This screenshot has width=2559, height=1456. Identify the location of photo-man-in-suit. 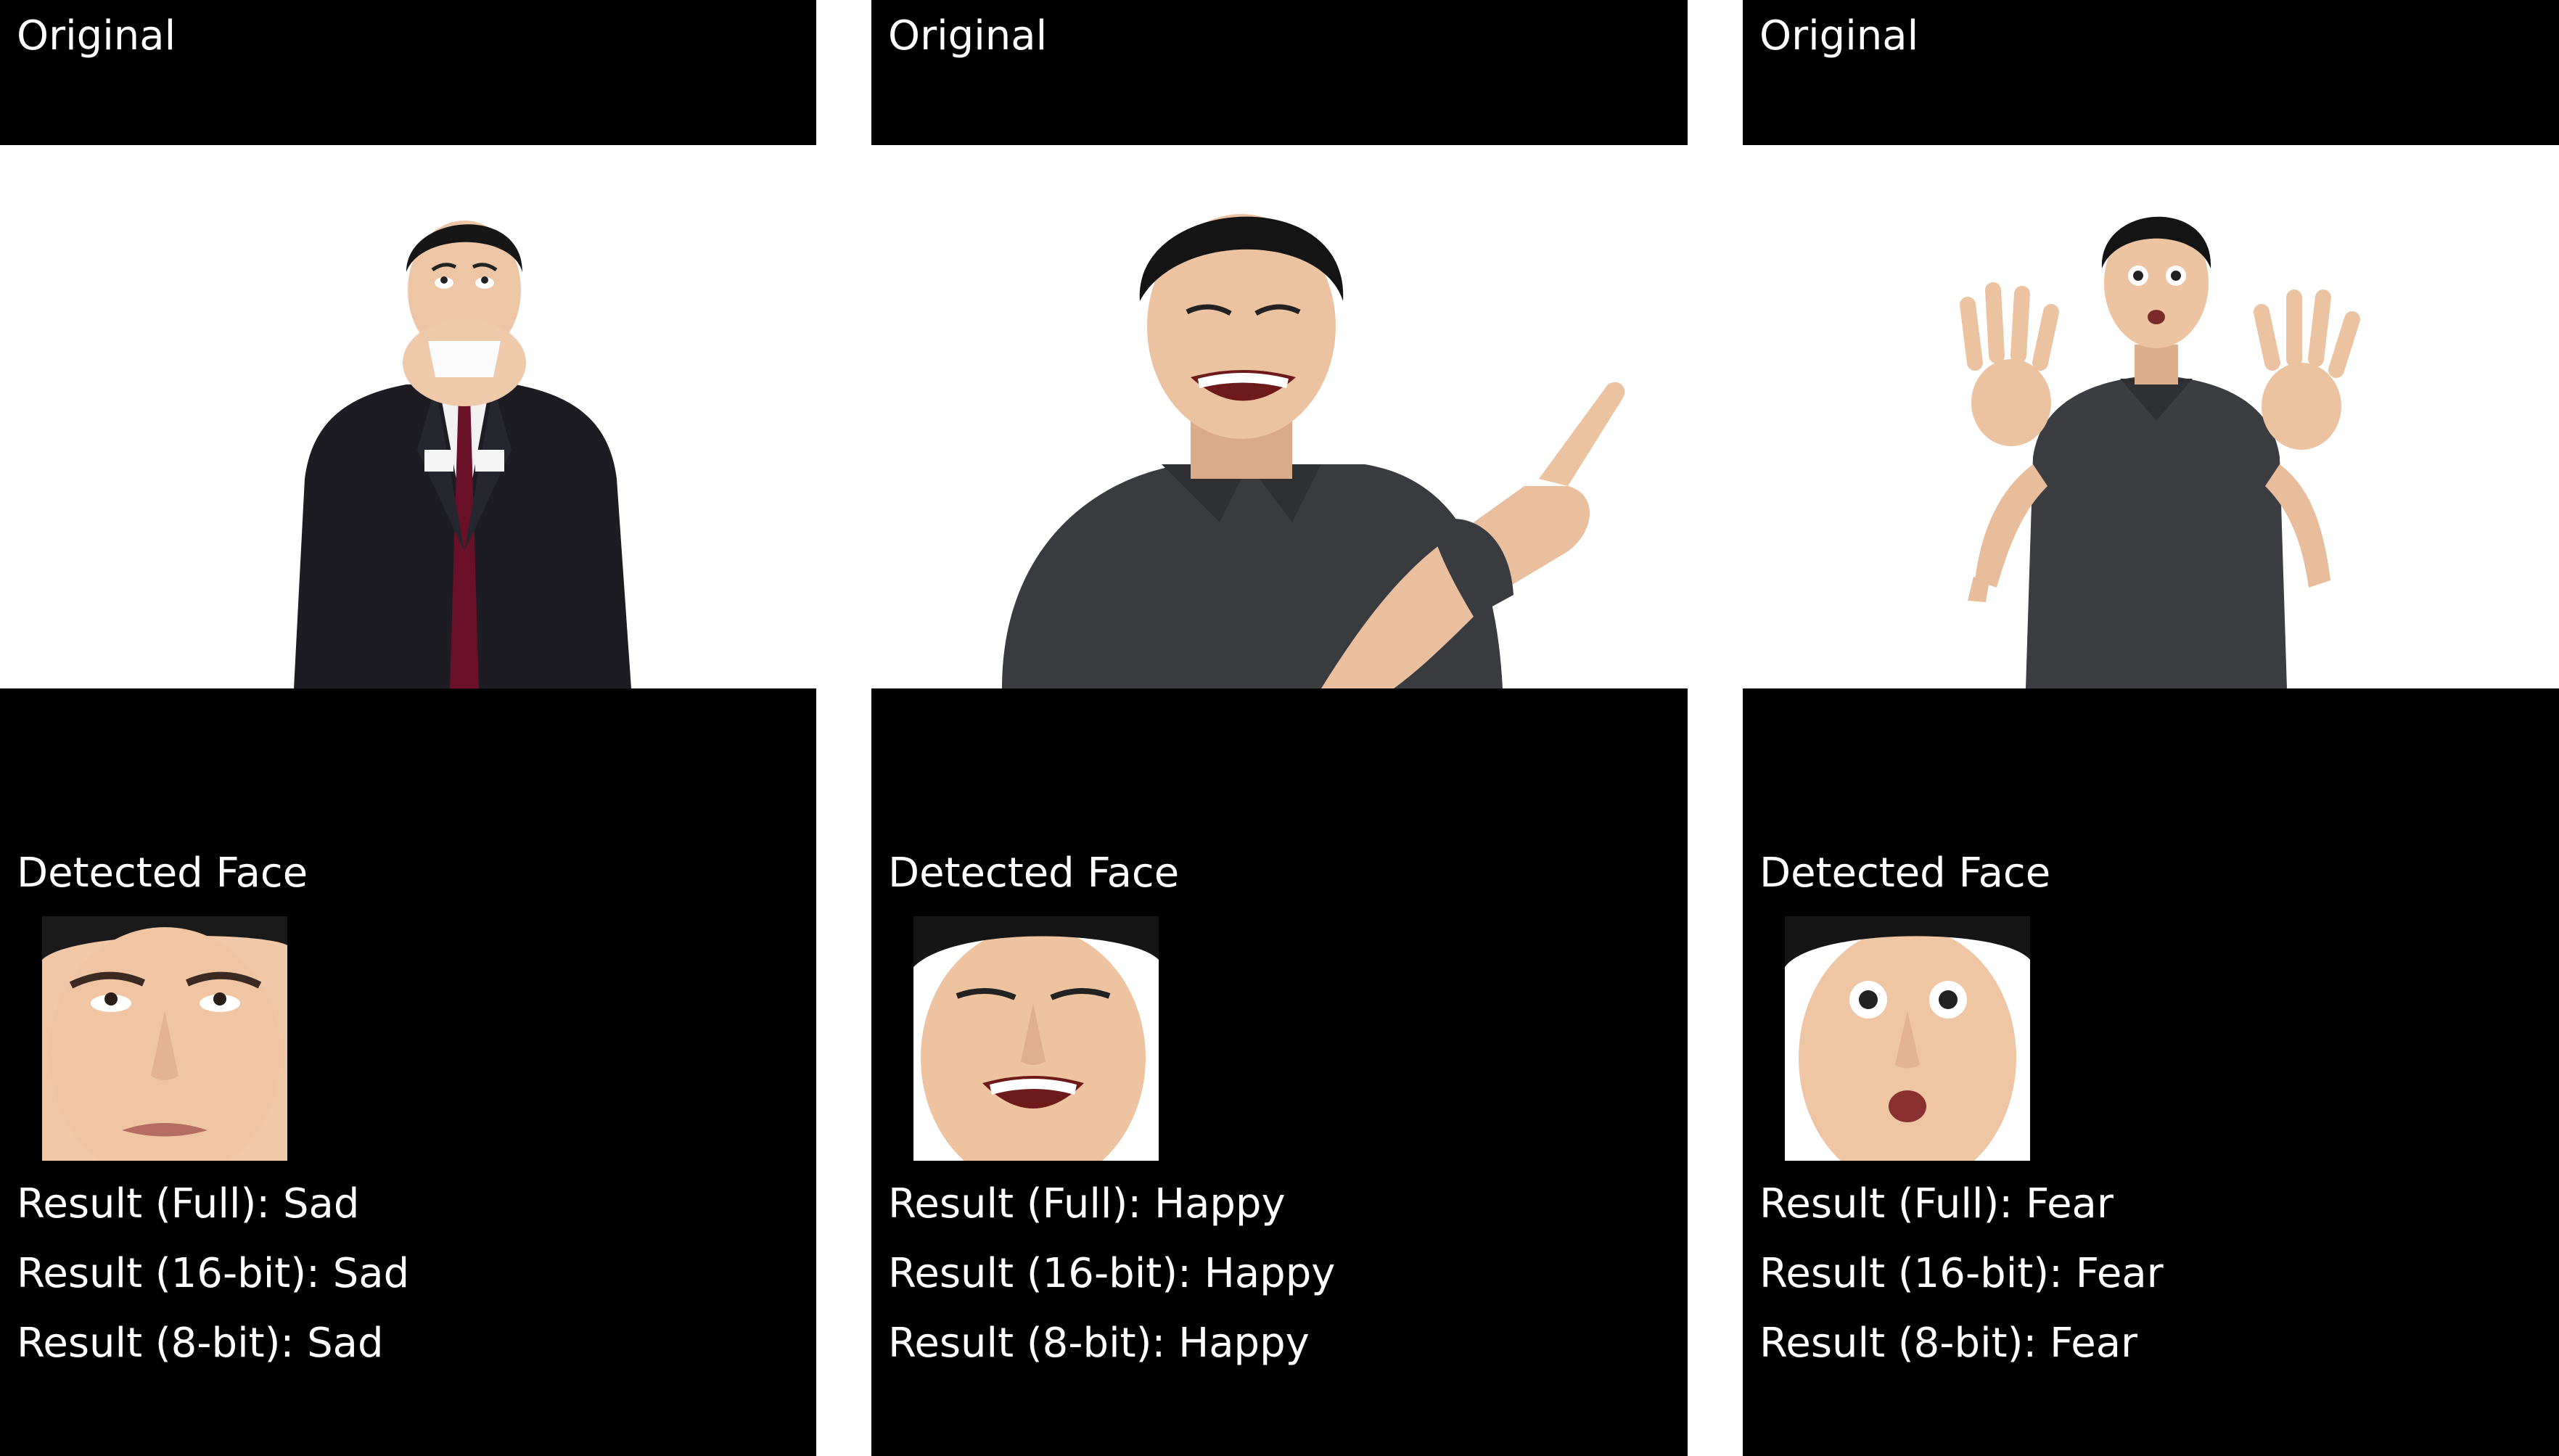
(408, 416).